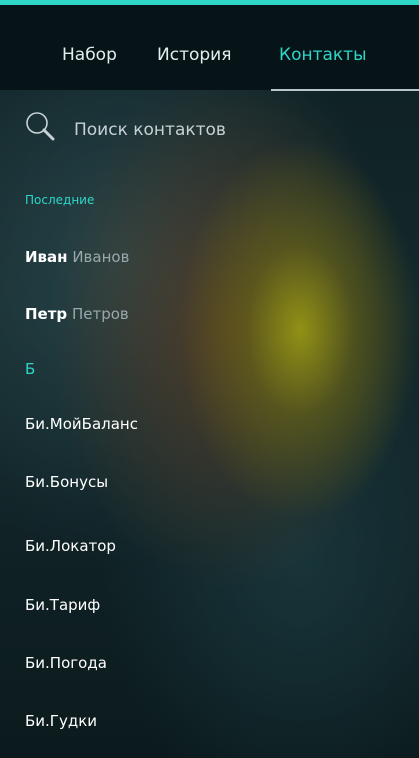  I want to click on contact-item: Би.МойБаланс, so click(81, 424).